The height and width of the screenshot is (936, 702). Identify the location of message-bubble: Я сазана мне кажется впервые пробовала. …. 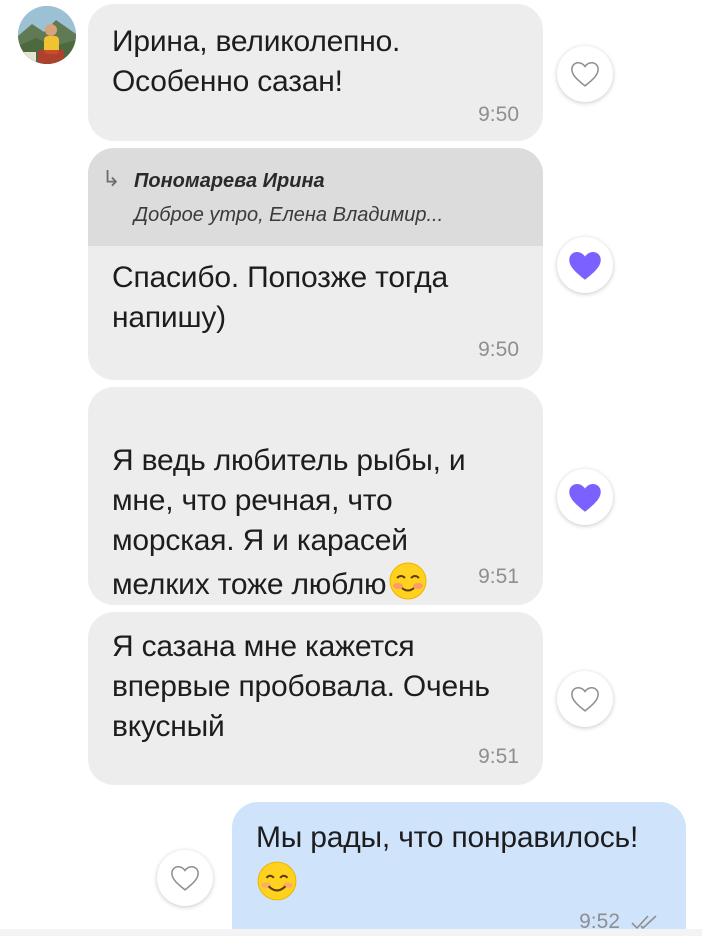
(315, 698).